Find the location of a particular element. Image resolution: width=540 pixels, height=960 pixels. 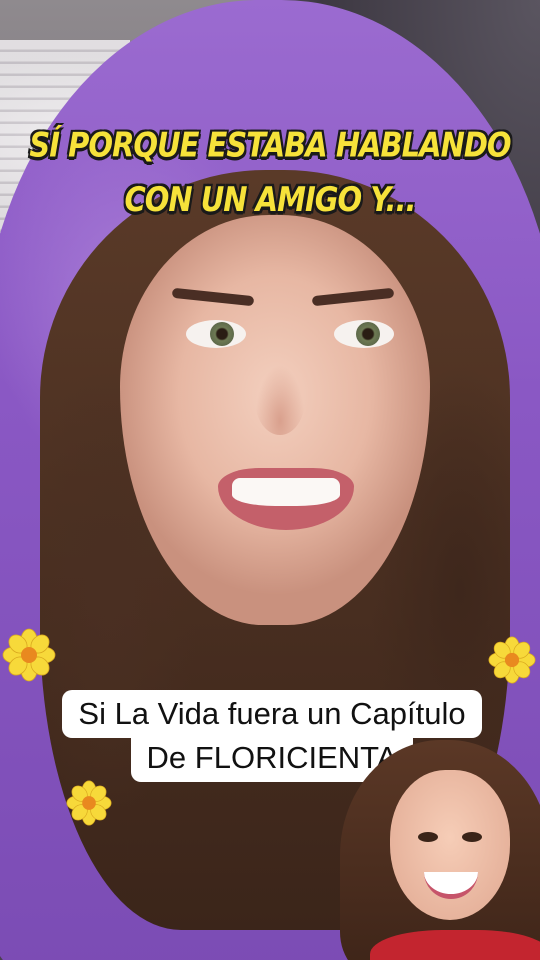

inset-left-eye is located at coordinates (428, 837).